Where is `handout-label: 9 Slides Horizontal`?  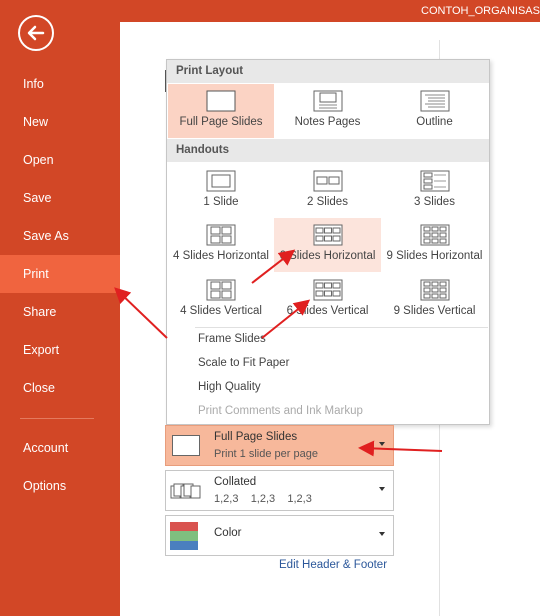
handout-label: 9 Slides Horizontal is located at coordinates (434, 256).